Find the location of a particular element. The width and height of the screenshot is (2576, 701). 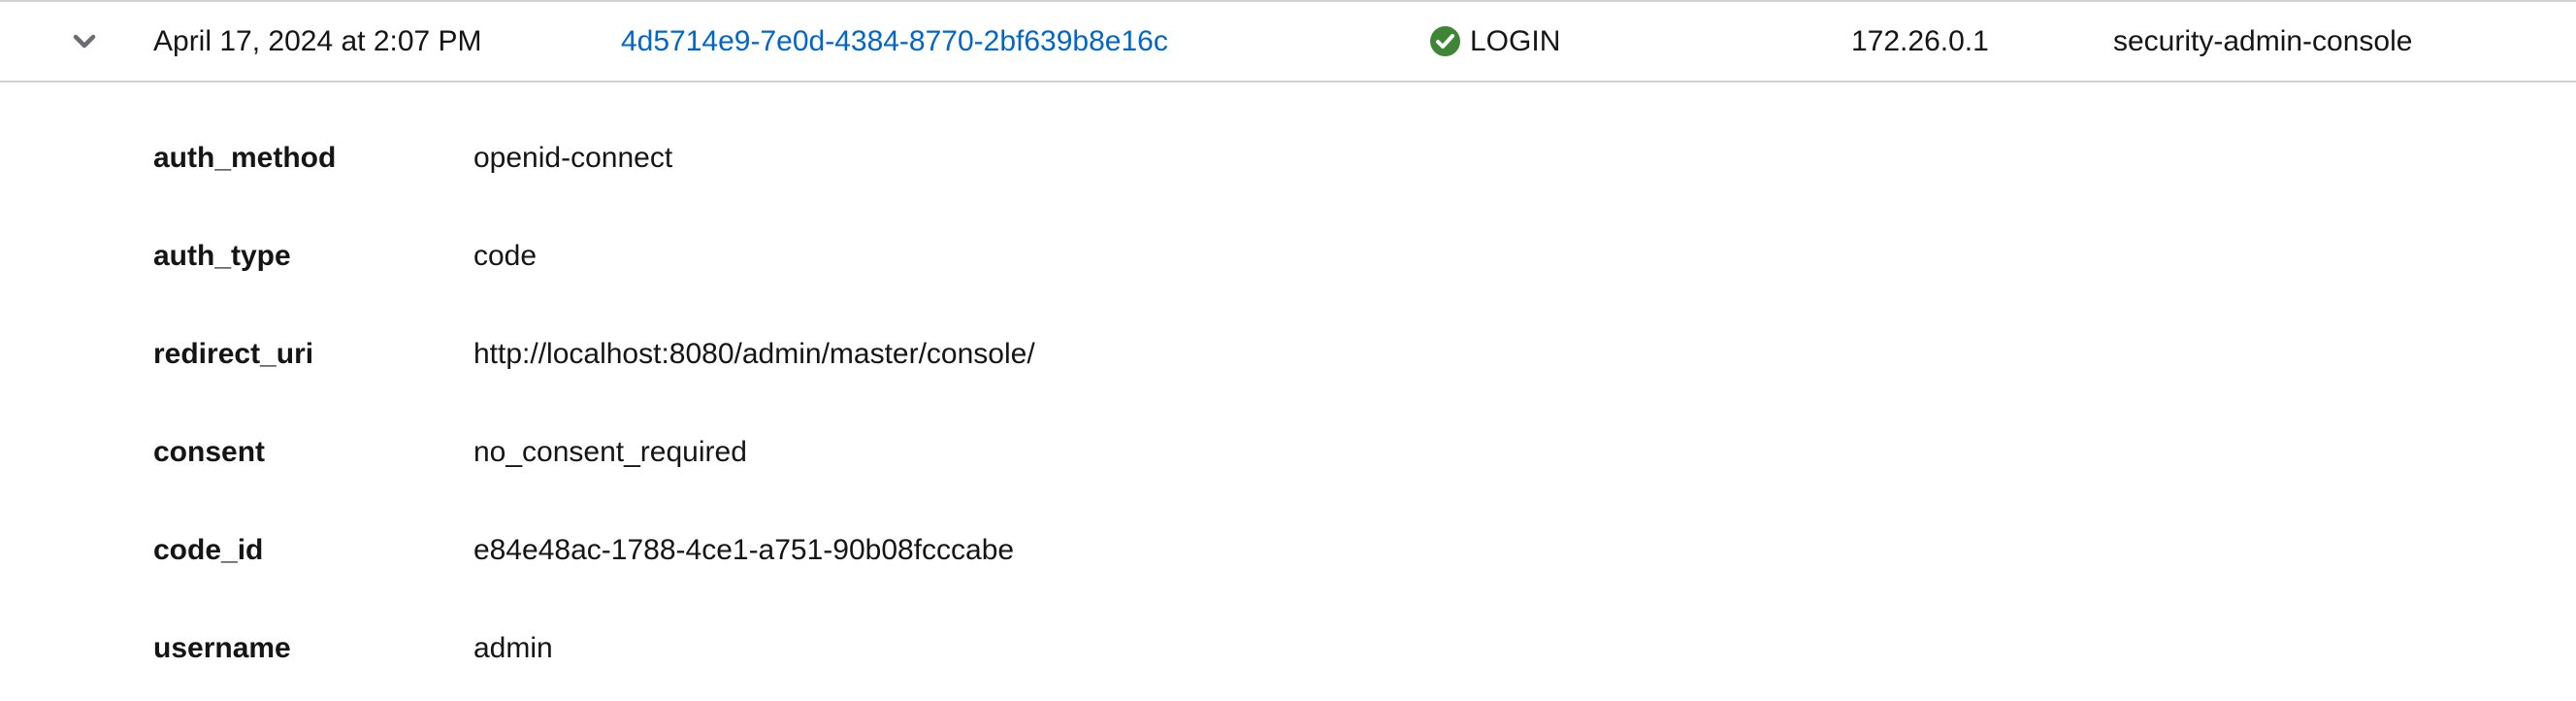

expand-toggle-button is located at coordinates (84, 42).